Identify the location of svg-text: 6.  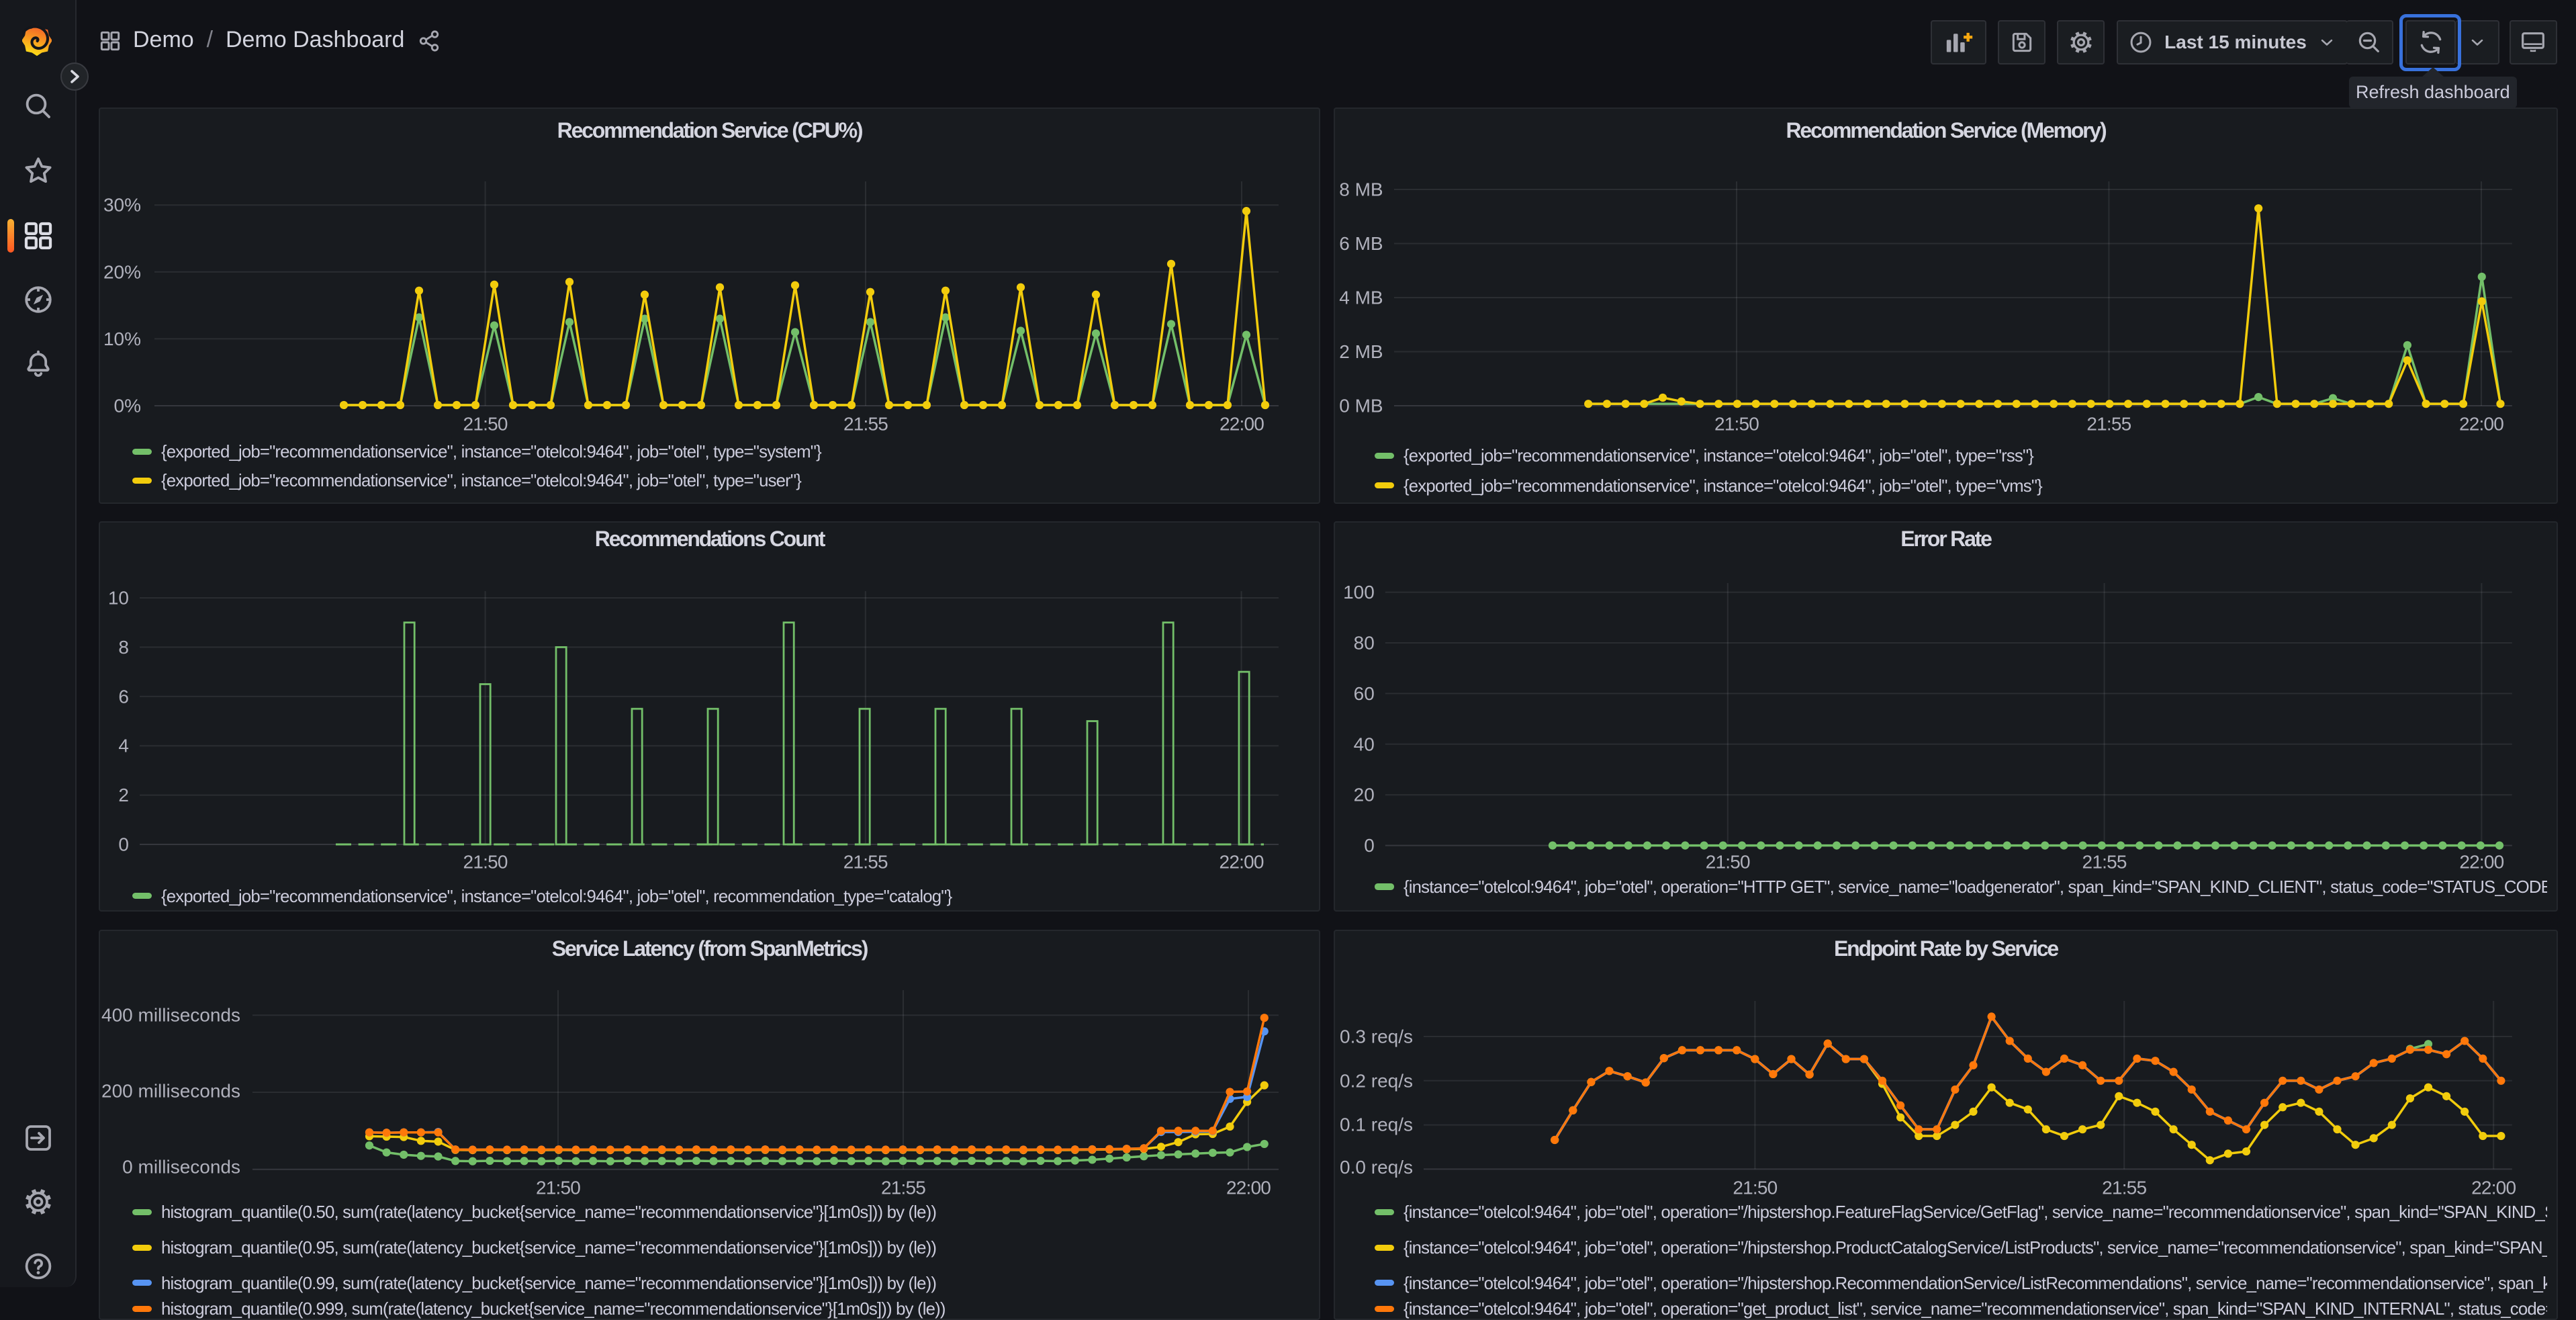
(123, 696).